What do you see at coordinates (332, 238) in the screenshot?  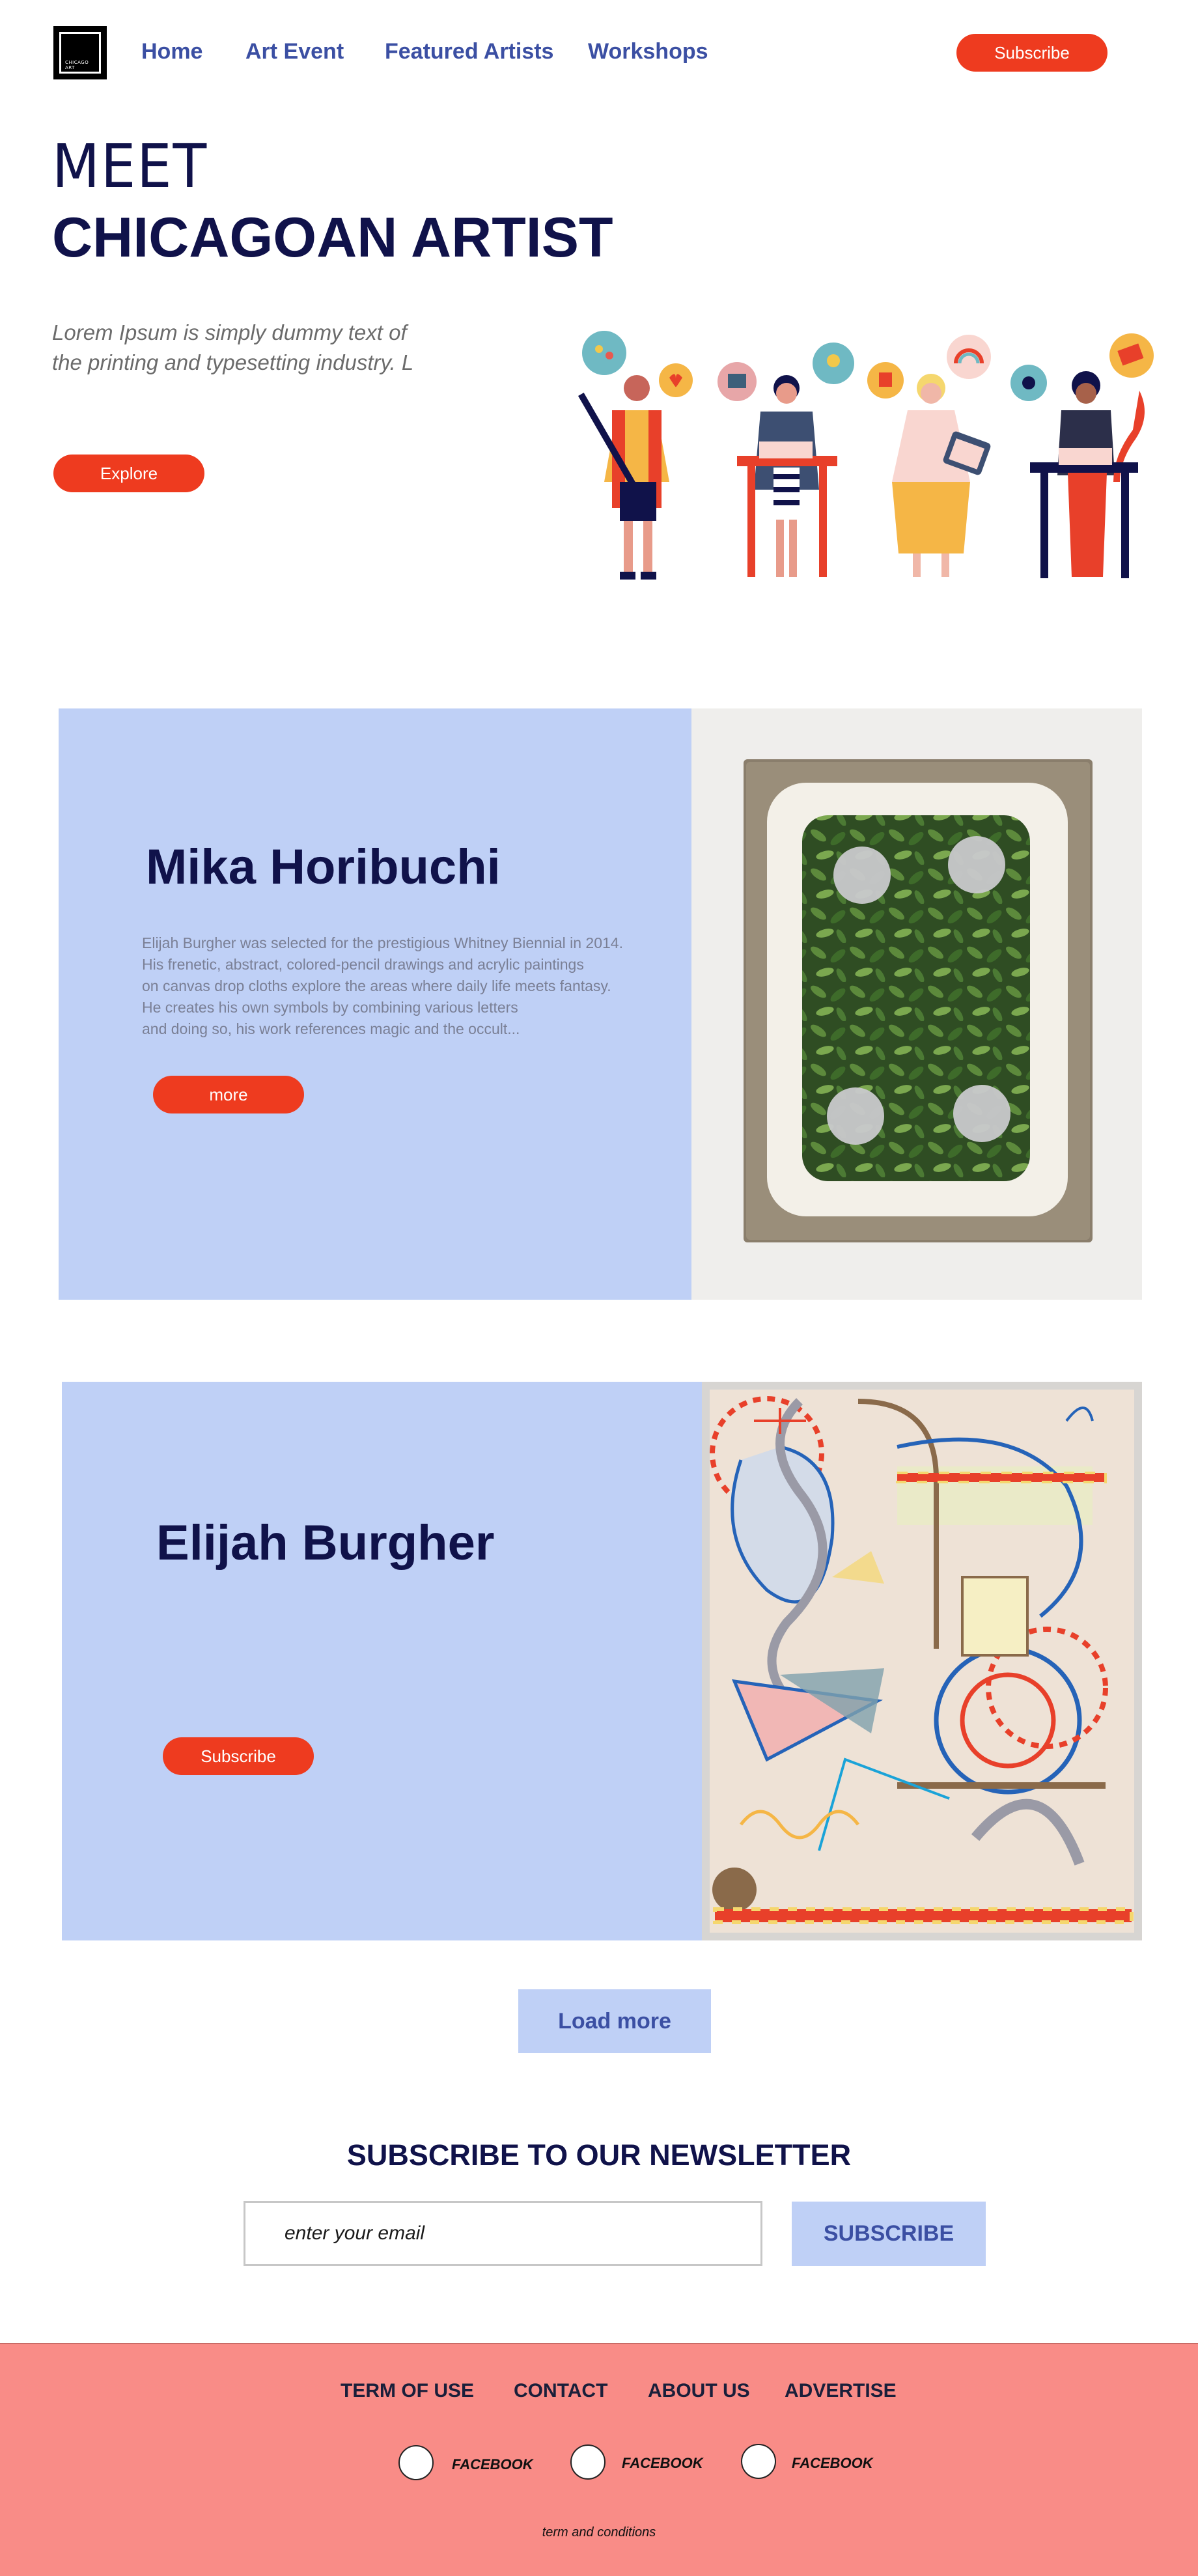 I see `hero-title: CHICAGOAN ARTIST` at bounding box center [332, 238].